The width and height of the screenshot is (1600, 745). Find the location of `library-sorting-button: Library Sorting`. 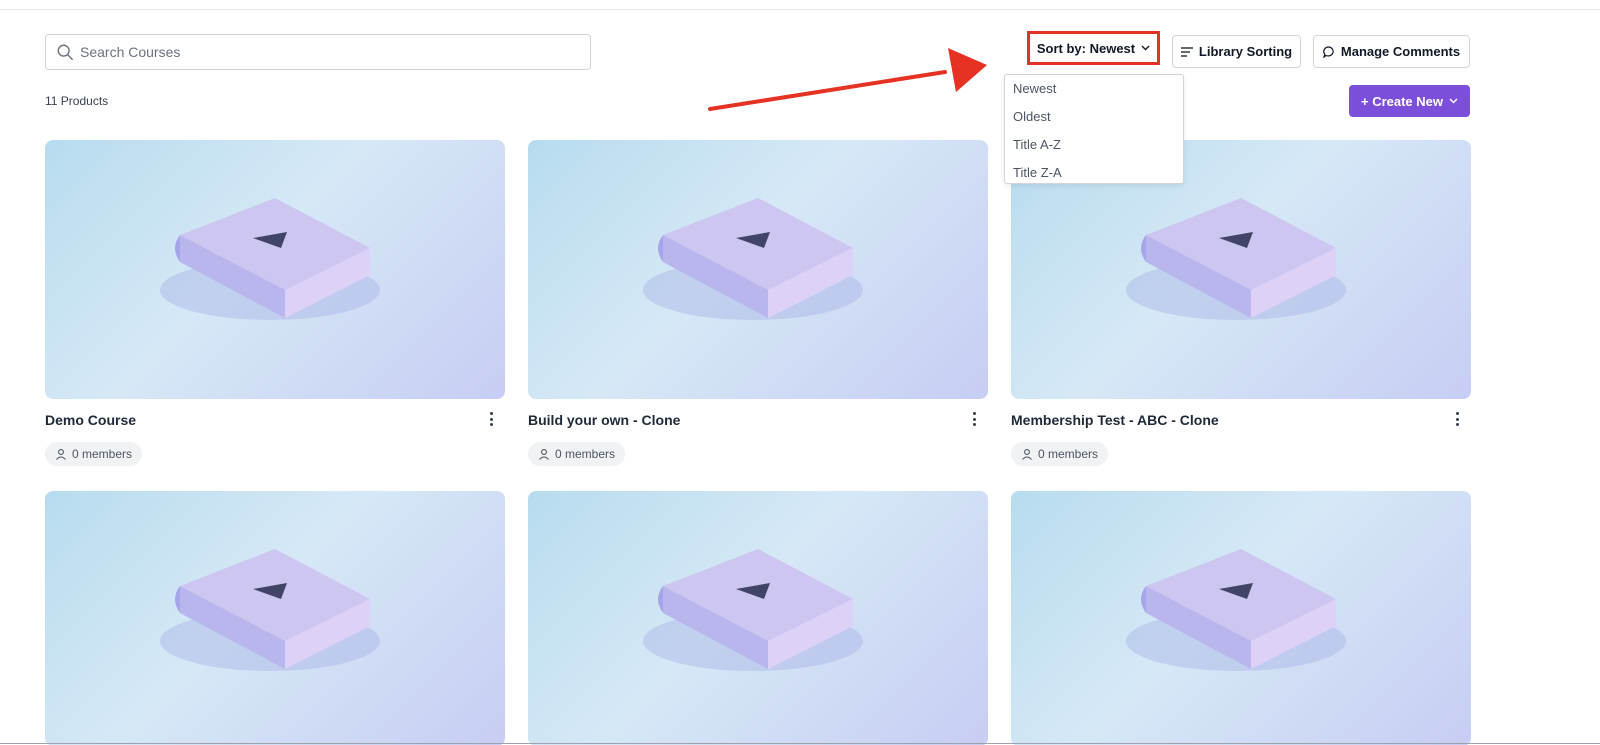

library-sorting-button: Library Sorting is located at coordinates (1236, 51).